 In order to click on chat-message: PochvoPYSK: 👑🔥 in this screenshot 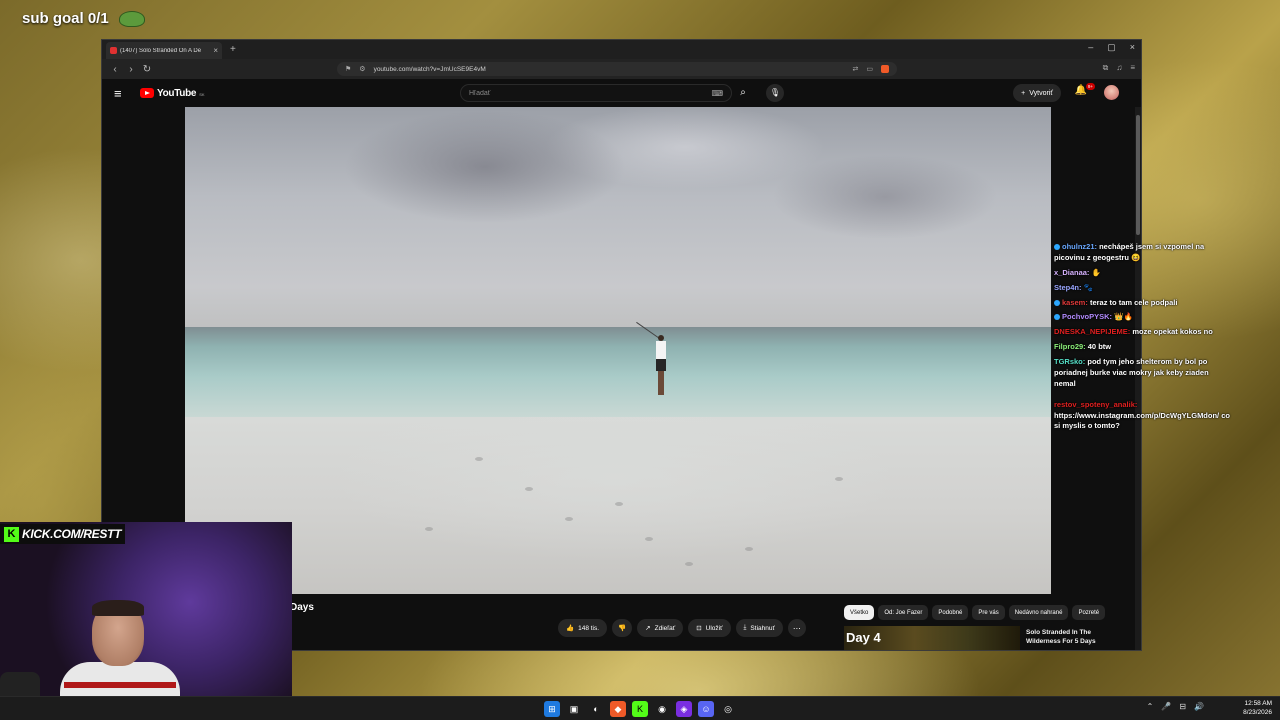, I will do `click(1142, 317)`.